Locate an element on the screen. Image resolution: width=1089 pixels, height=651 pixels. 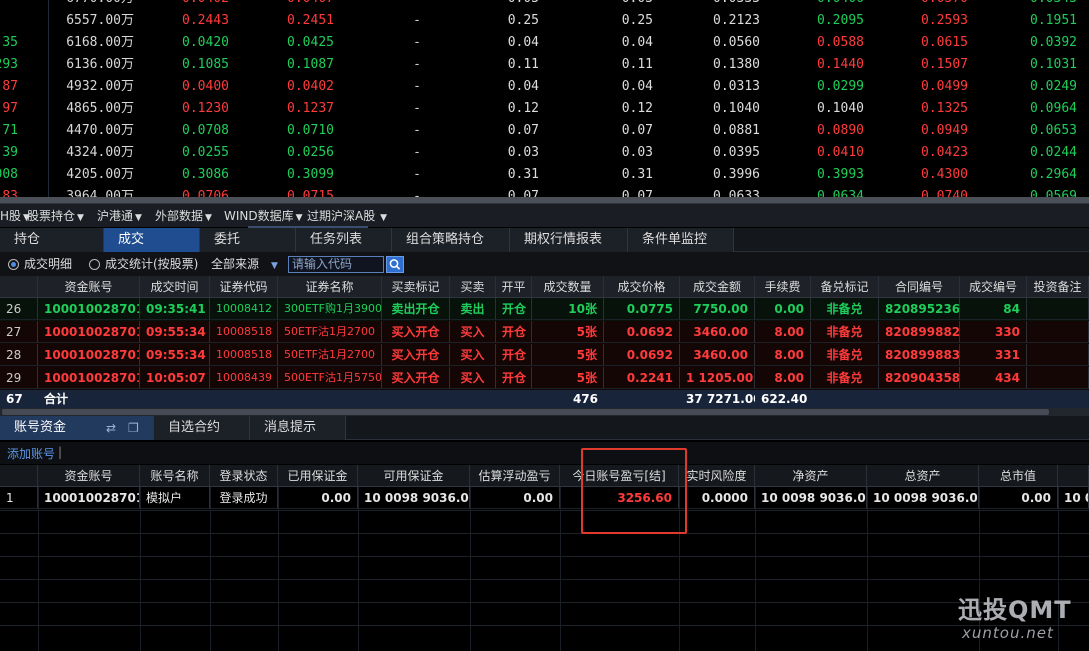
cell-oc: 开仓 is located at coordinates (514, 355).